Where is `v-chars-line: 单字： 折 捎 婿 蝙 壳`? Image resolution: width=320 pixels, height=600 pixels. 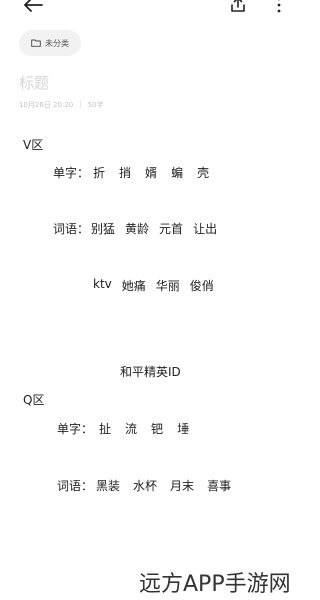 v-chars-line: 单字： 折 捎 婿 蝙 壳 is located at coordinates (131, 172).